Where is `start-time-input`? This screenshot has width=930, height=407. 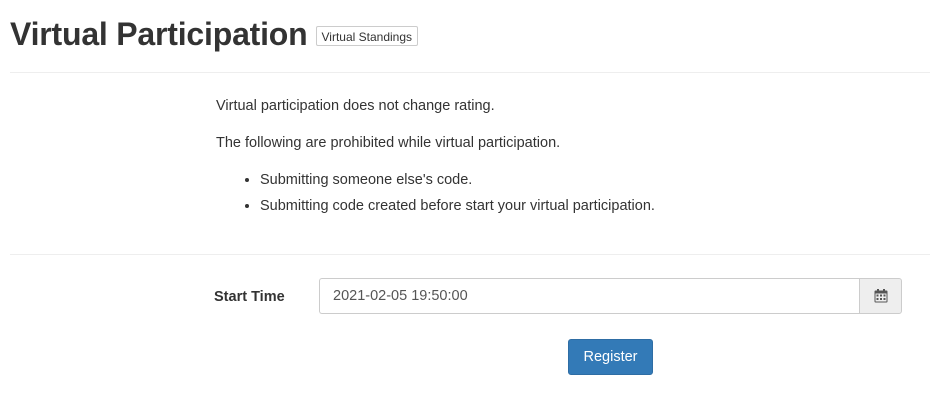
start-time-input is located at coordinates (589, 296).